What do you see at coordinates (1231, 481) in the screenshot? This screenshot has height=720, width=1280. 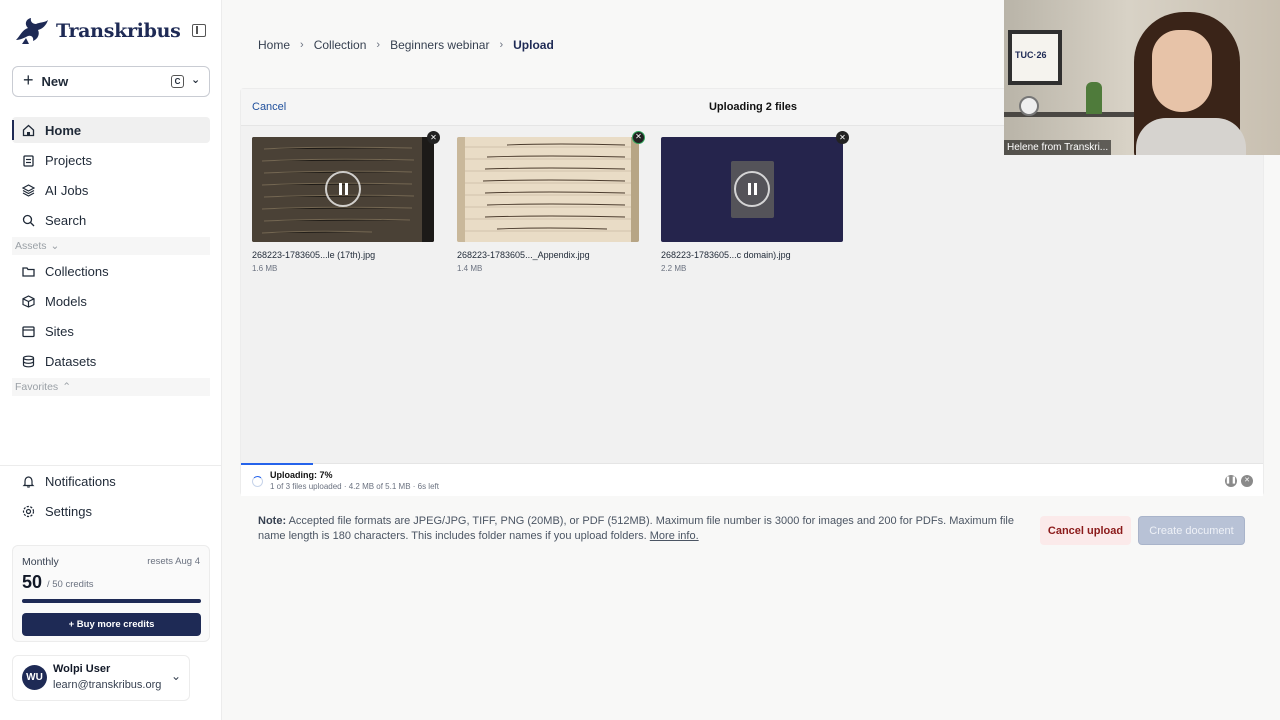 I see `pause-all-icon: ❚❚` at bounding box center [1231, 481].